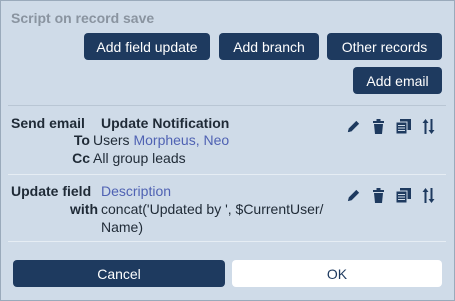 The height and width of the screenshot is (301, 455). I want to click on other-records-button: Other records, so click(384, 46).